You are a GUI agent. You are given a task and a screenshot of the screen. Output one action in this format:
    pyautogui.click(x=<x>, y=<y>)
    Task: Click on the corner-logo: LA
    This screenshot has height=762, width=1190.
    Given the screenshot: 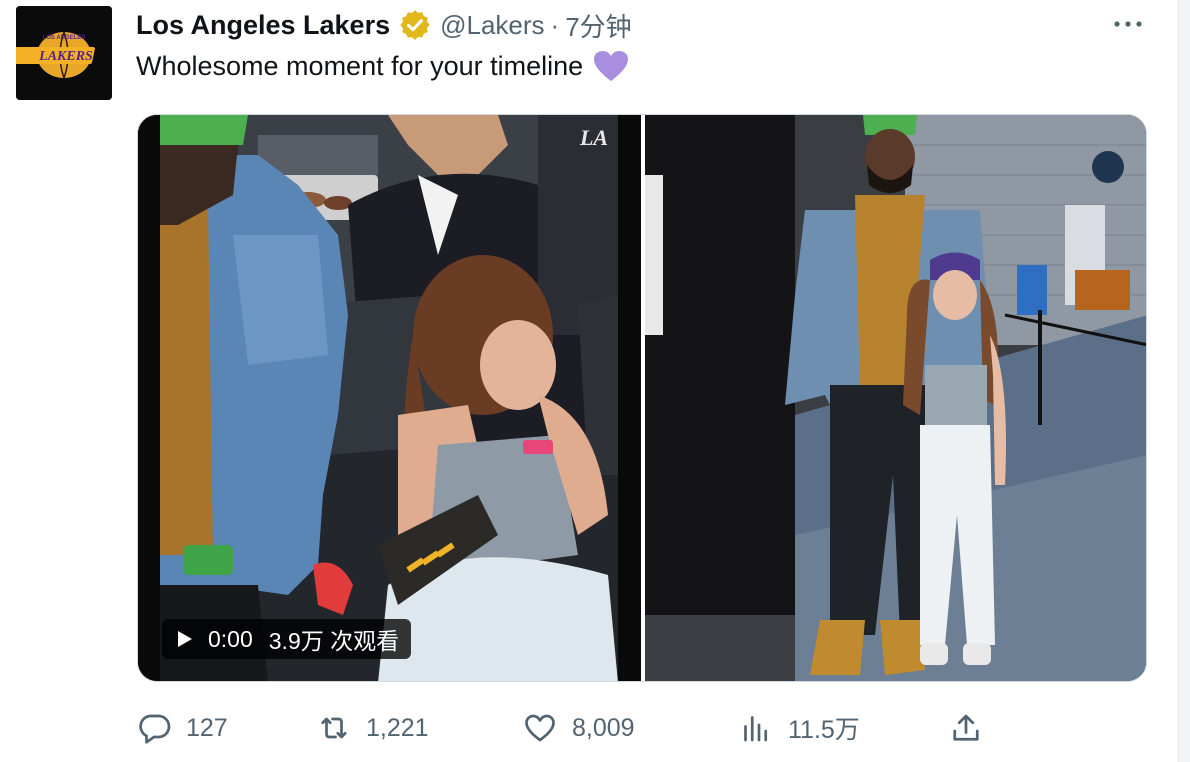 What is the action you would take?
    pyautogui.click(x=593, y=137)
    